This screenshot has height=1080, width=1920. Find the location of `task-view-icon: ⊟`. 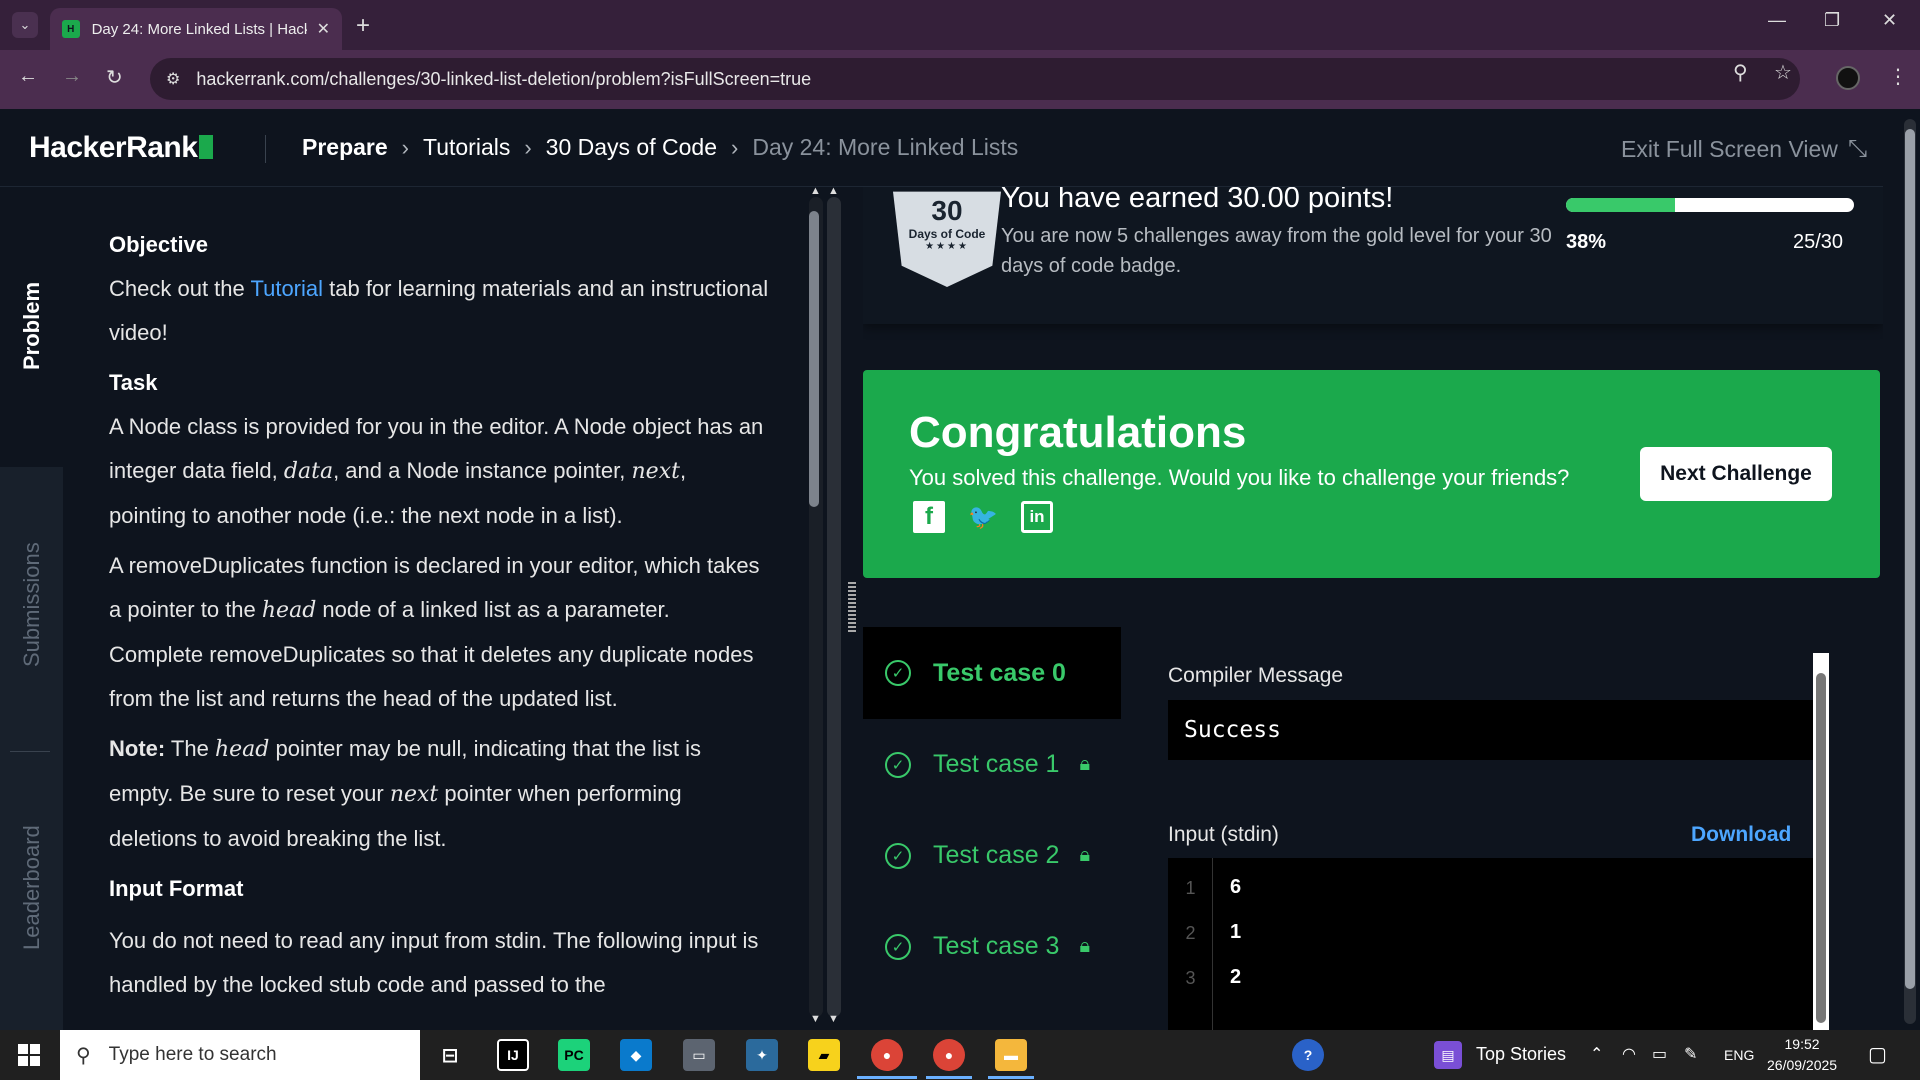

task-view-icon: ⊟ is located at coordinates (450, 1055).